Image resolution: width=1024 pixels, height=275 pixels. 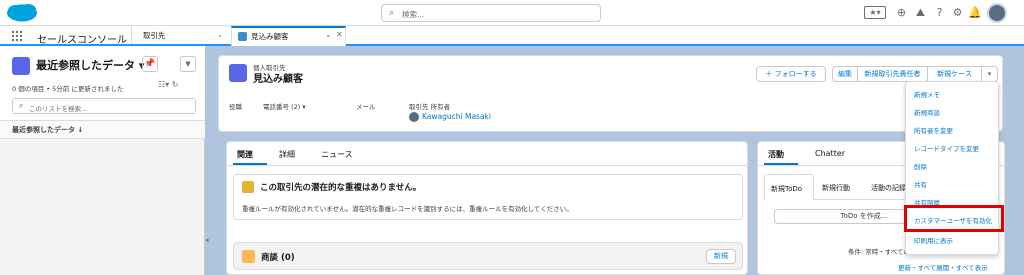 I want to click on field-title-label: 役職, so click(x=235, y=107).